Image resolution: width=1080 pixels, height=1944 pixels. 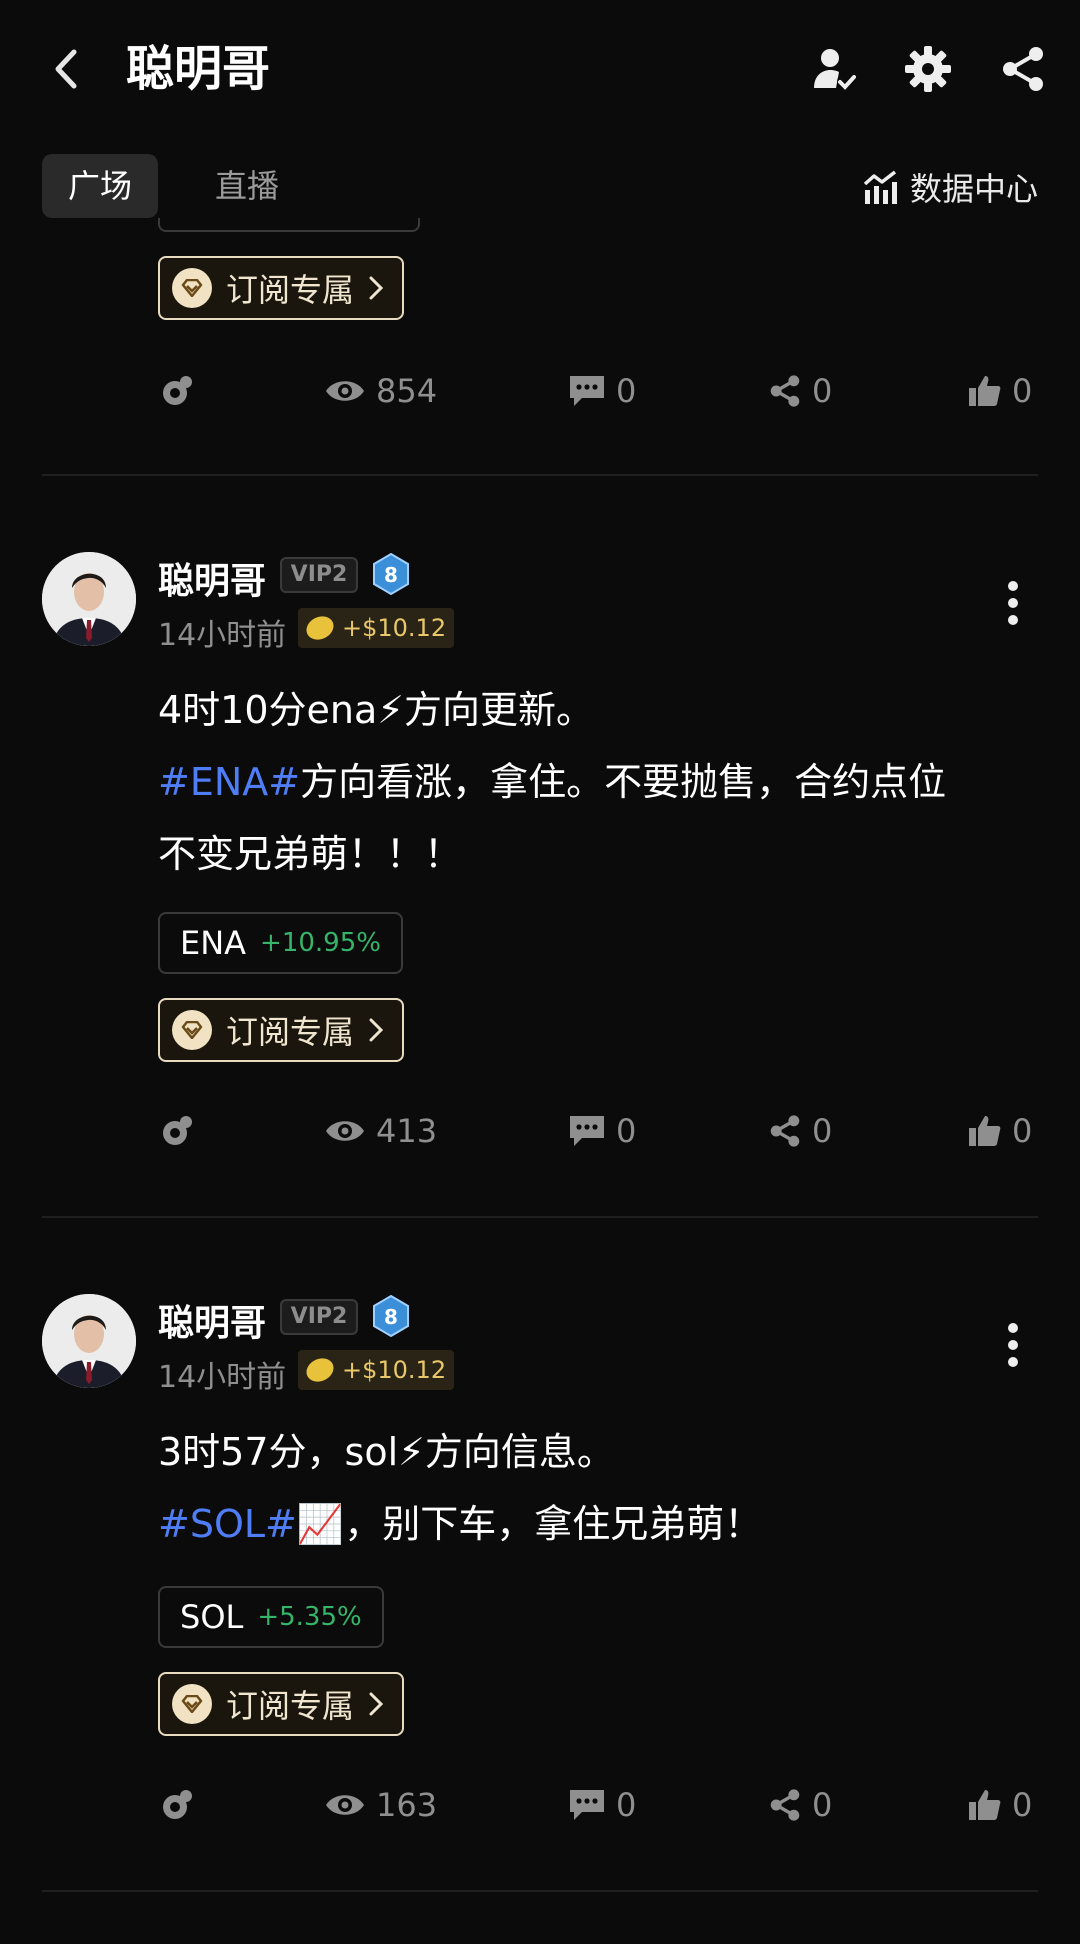 What do you see at coordinates (540, 70) in the screenshot?
I see `top-bar: 聪明哥` at bounding box center [540, 70].